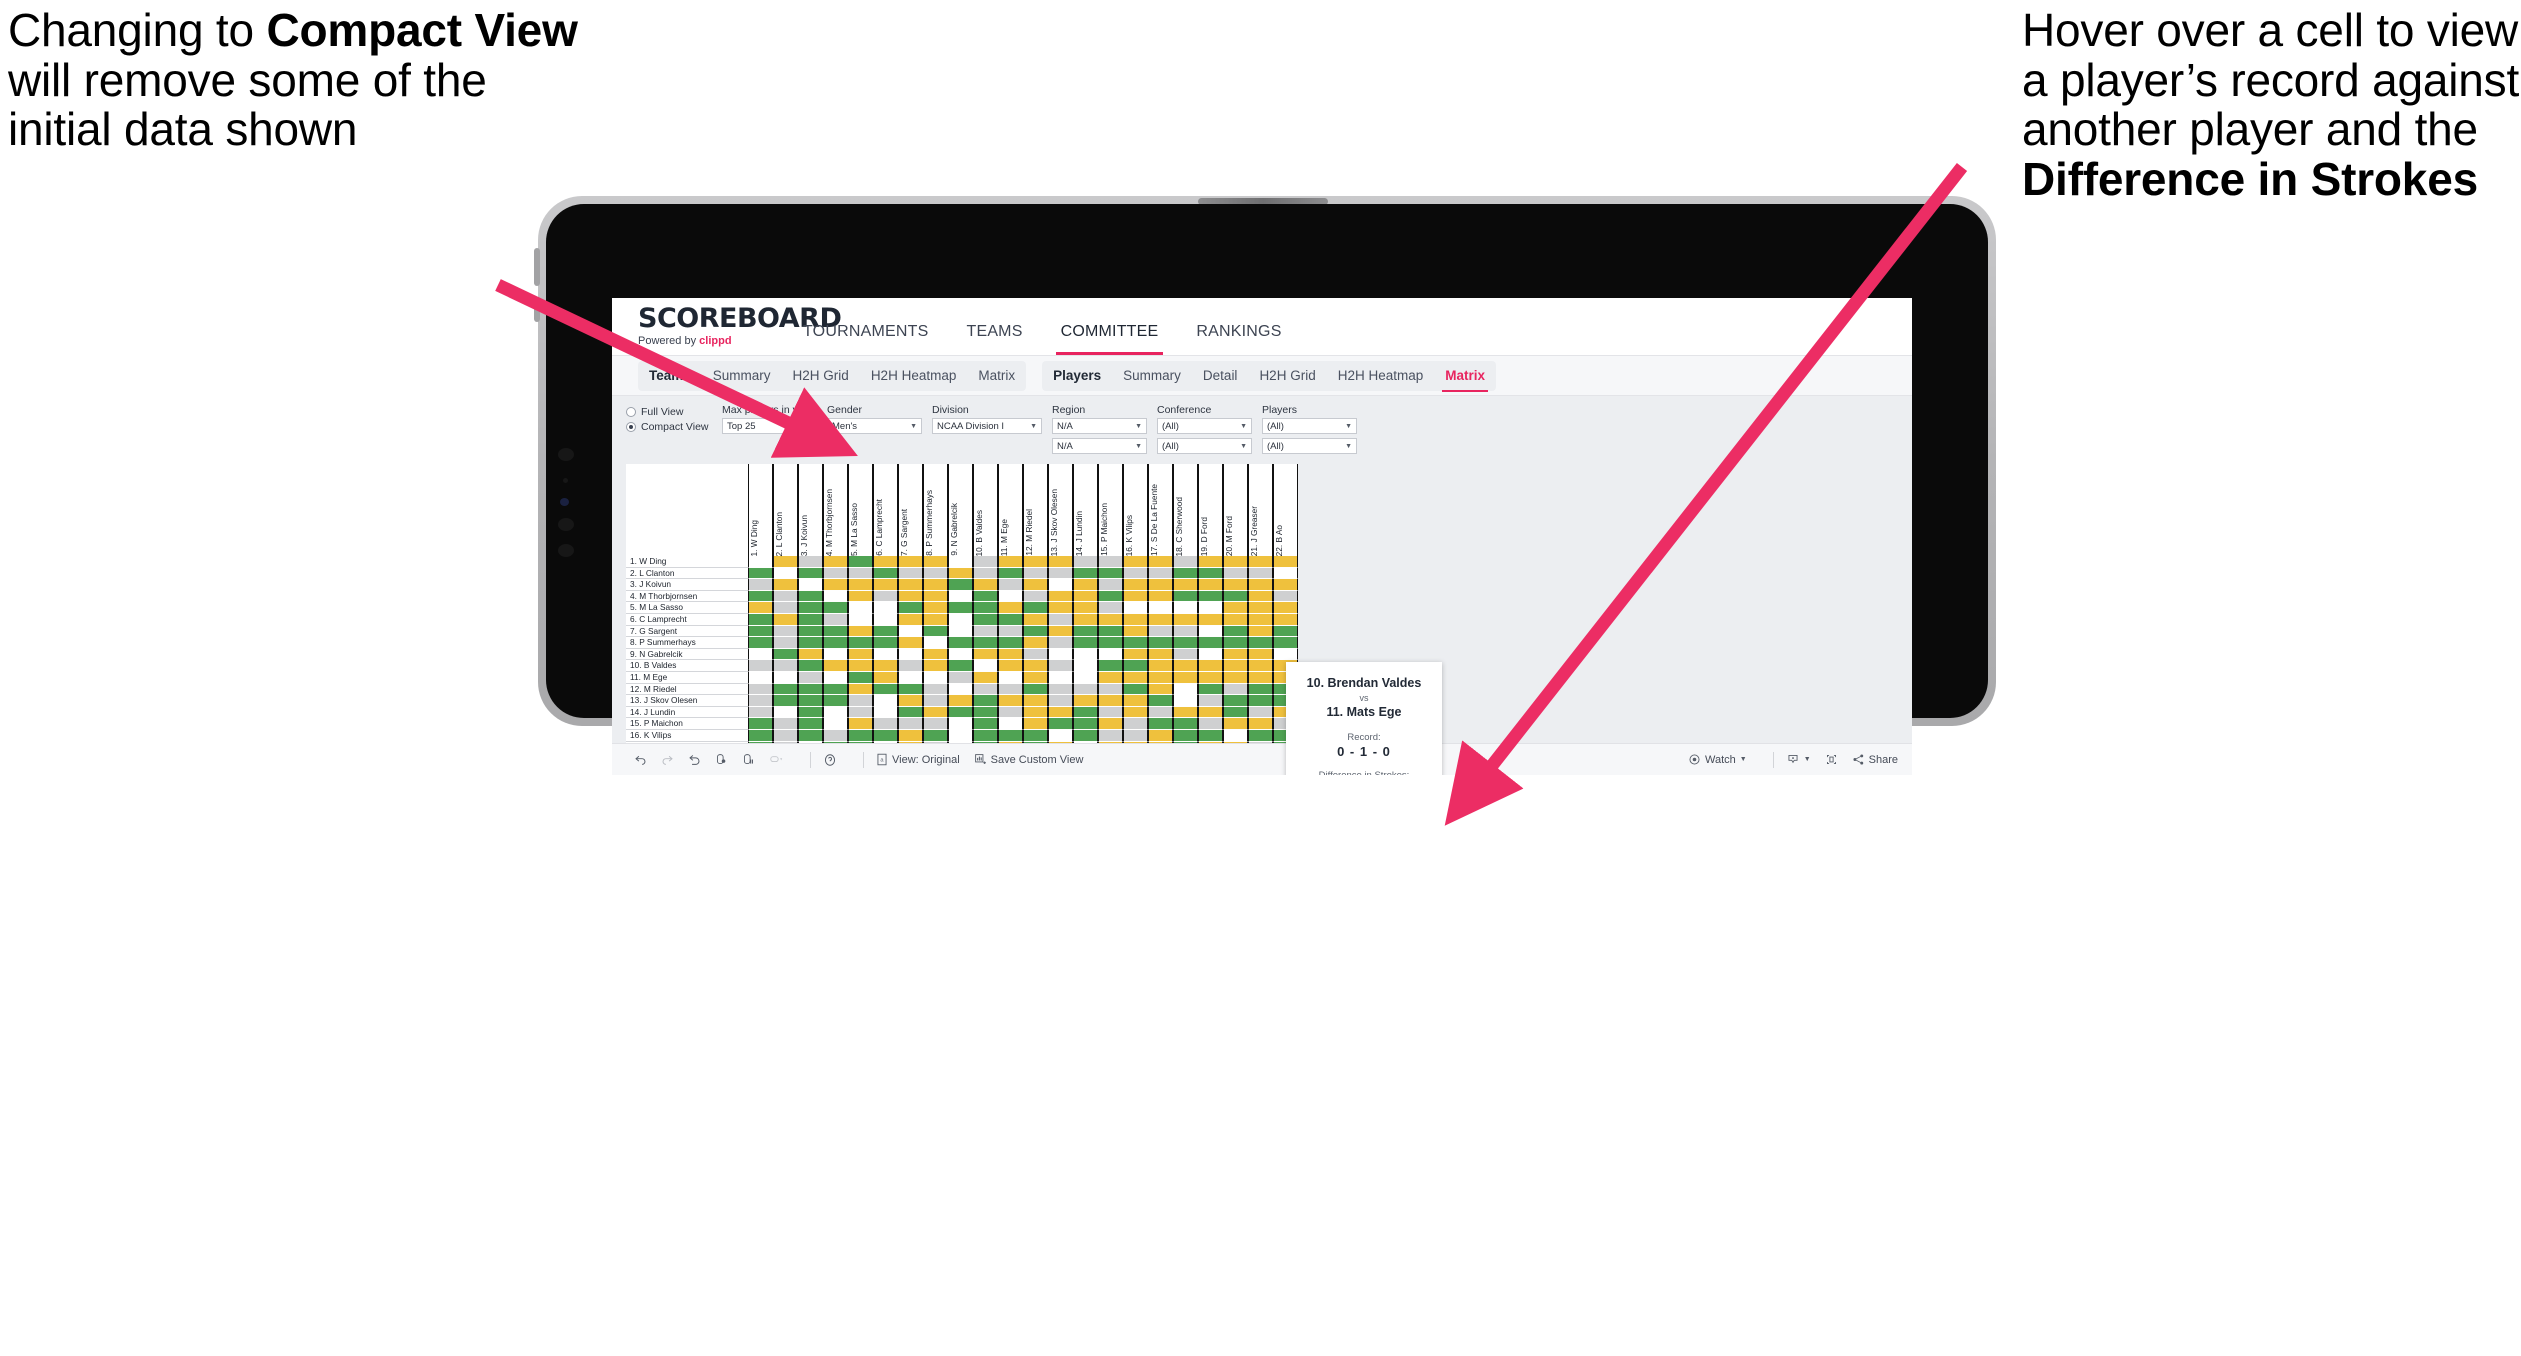  Describe the element at coordinates (1135, 510) in the screenshot. I see `matrix-column-header: 16. K Vilips` at that location.